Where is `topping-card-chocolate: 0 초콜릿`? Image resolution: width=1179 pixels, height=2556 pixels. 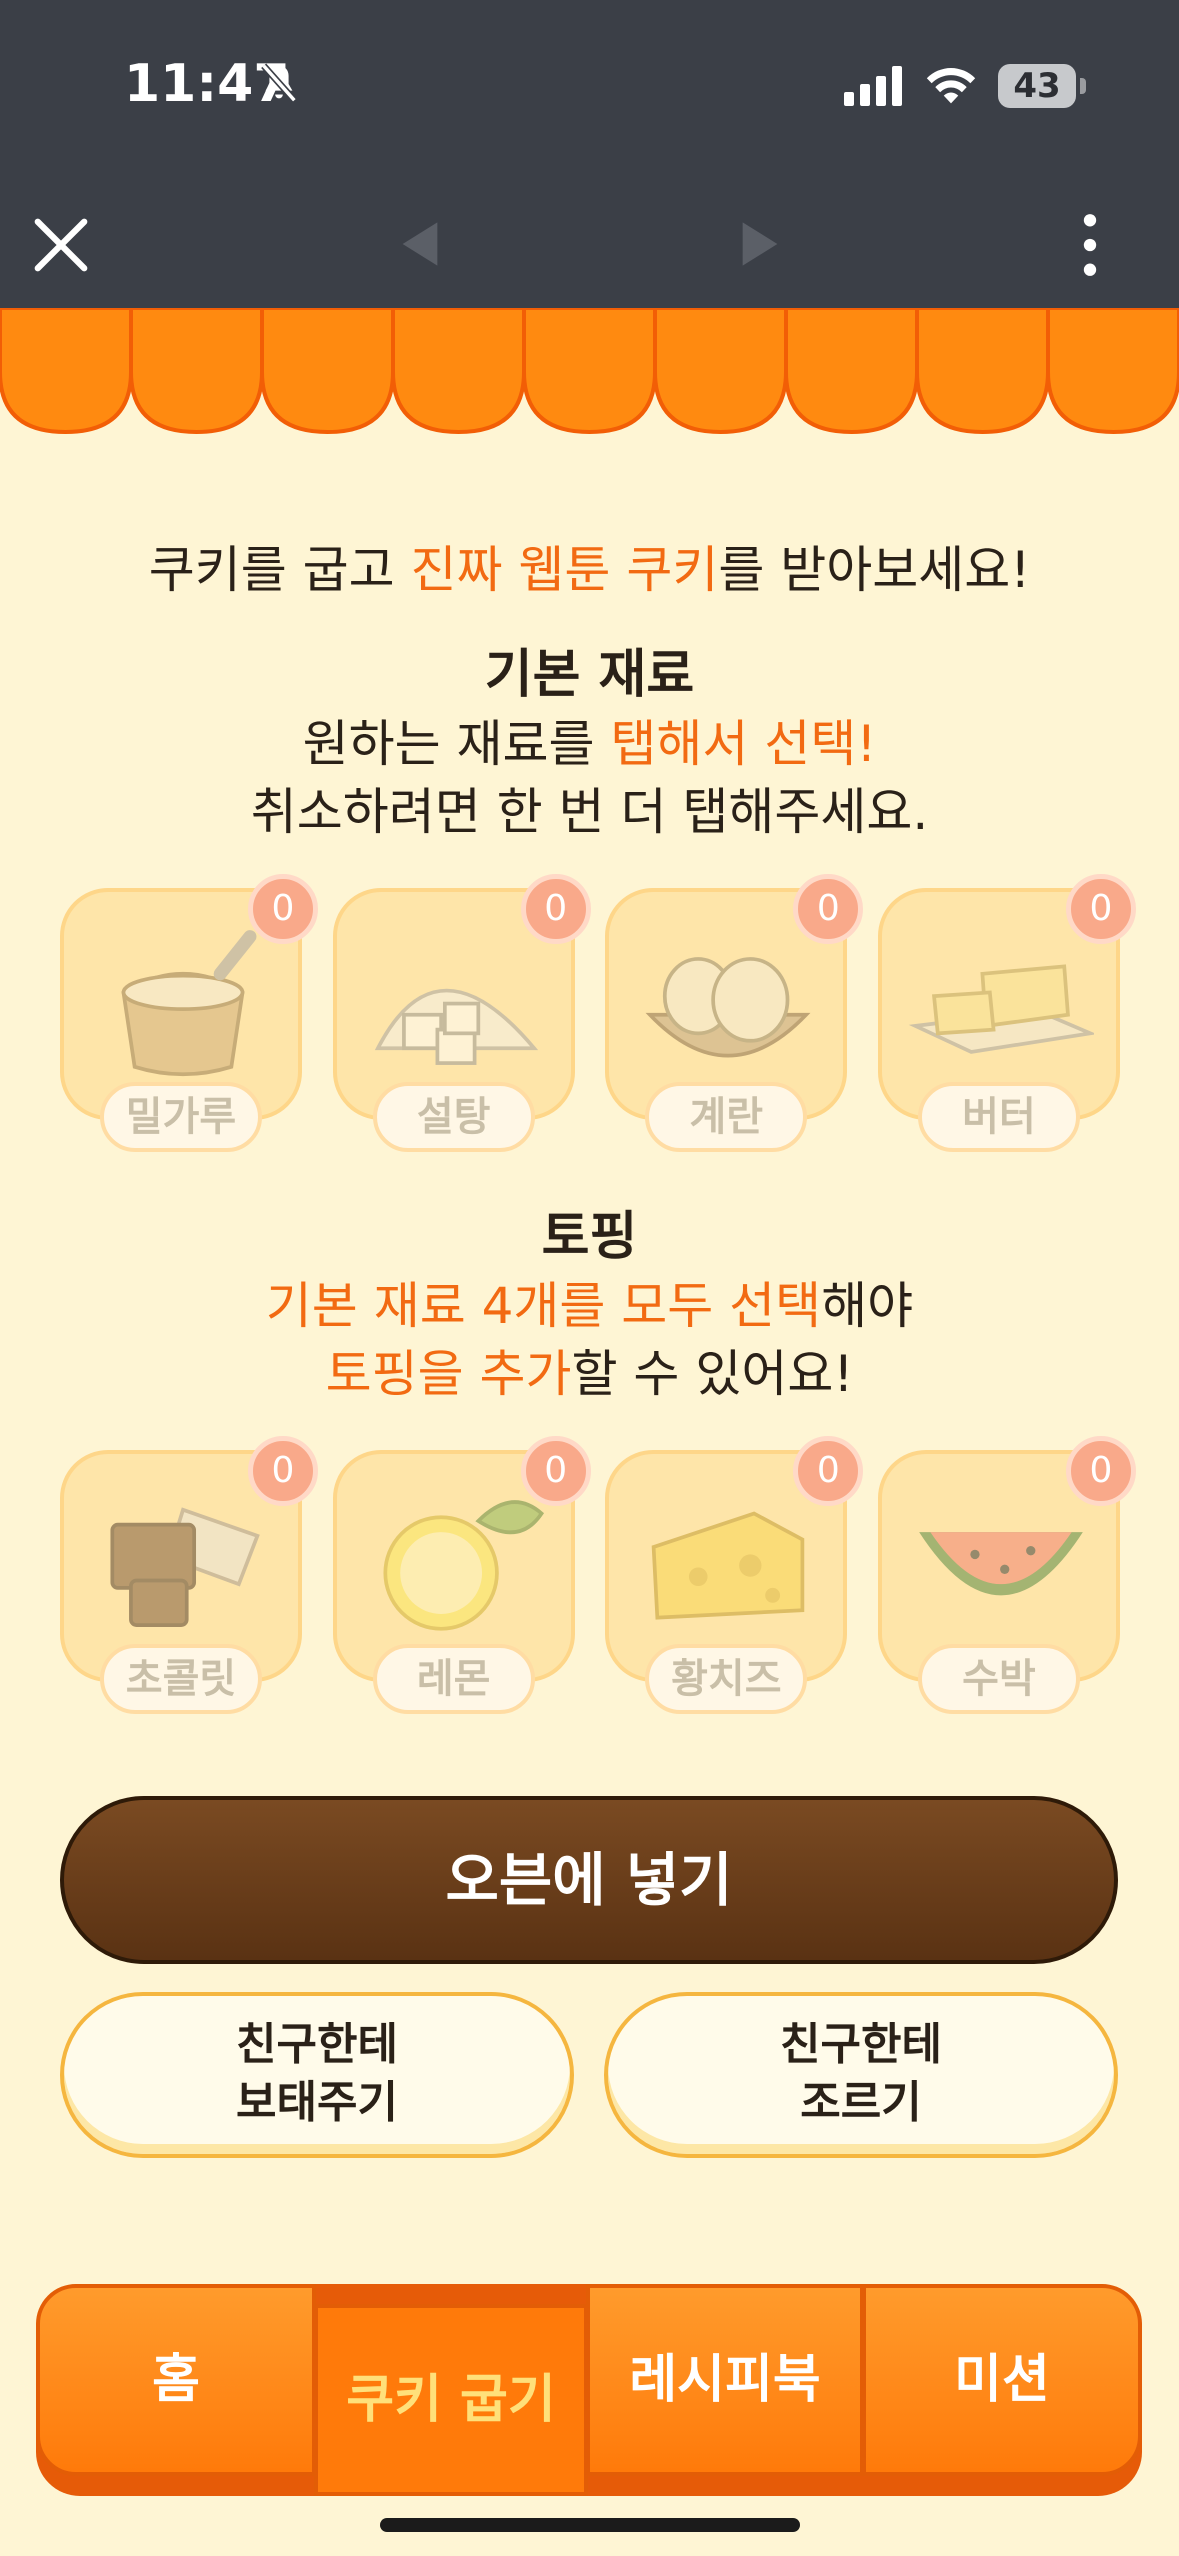 topping-card-chocolate: 0 초콜릿 is located at coordinates (189, 1575).